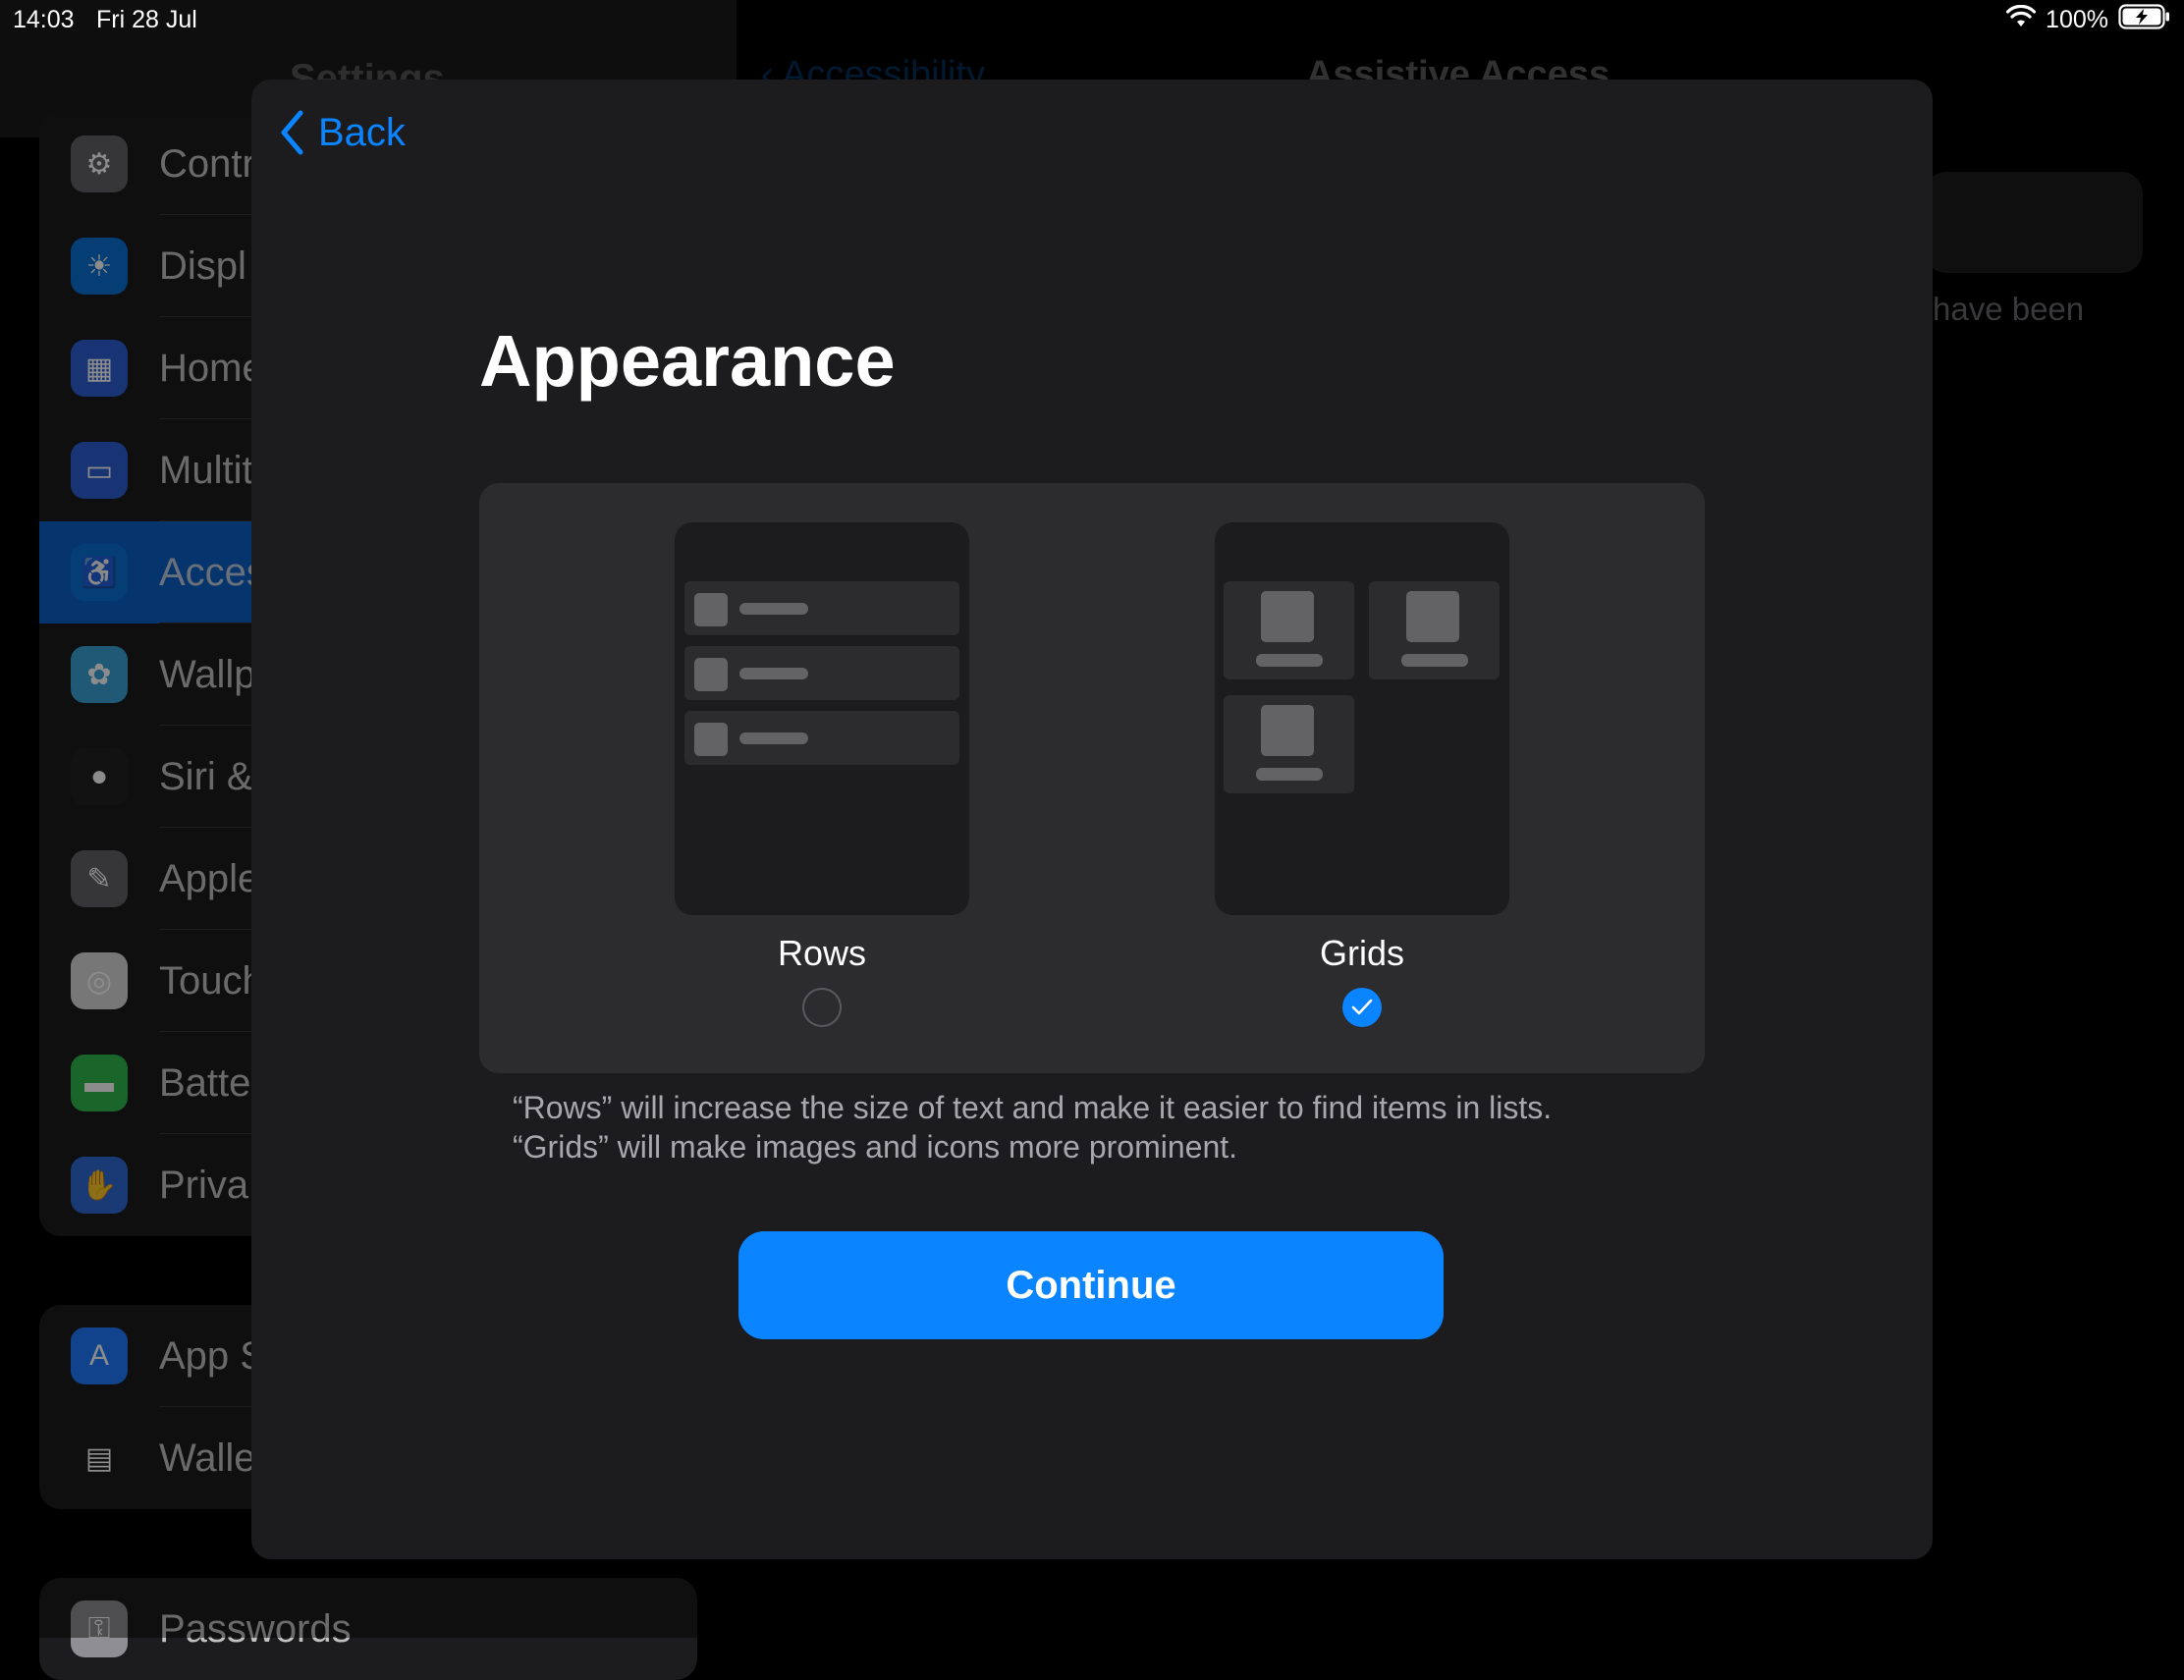 This screenshot has width=2184, height=1680. I want to click on rows-preview, so click(822, 718).